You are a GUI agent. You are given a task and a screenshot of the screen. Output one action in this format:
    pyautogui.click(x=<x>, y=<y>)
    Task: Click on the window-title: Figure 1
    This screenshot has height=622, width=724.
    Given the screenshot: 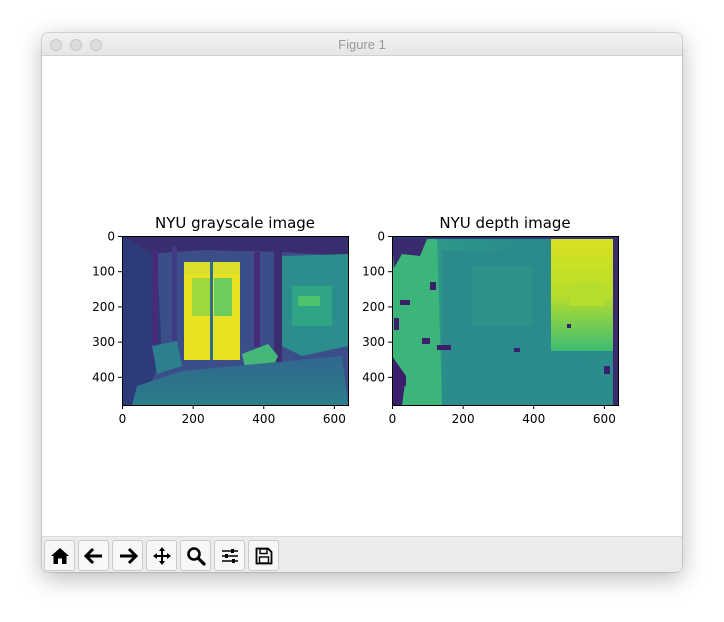 What is the action you would take?
    pyautogui.click(x=362, y=44)
    